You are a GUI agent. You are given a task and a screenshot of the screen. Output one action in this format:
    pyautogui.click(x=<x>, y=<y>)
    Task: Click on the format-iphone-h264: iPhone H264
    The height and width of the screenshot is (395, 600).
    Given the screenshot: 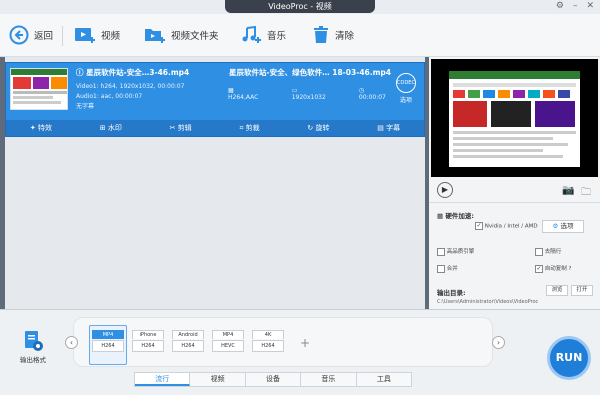 What is the action you would take?
    pyautogui.click(x=148, y=347)
    